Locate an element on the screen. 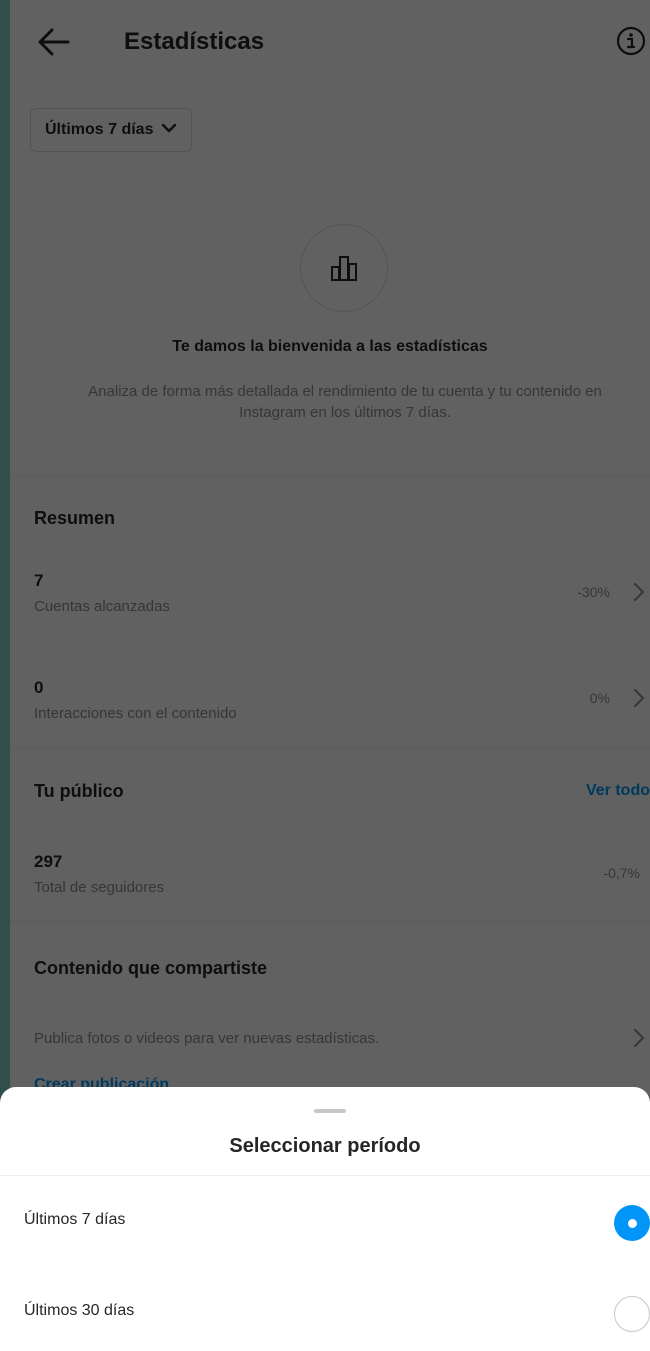 The height and width of the screenshot is (1351, 650). option-label: Últimos 7 días is located at coordinates (75, 1219).